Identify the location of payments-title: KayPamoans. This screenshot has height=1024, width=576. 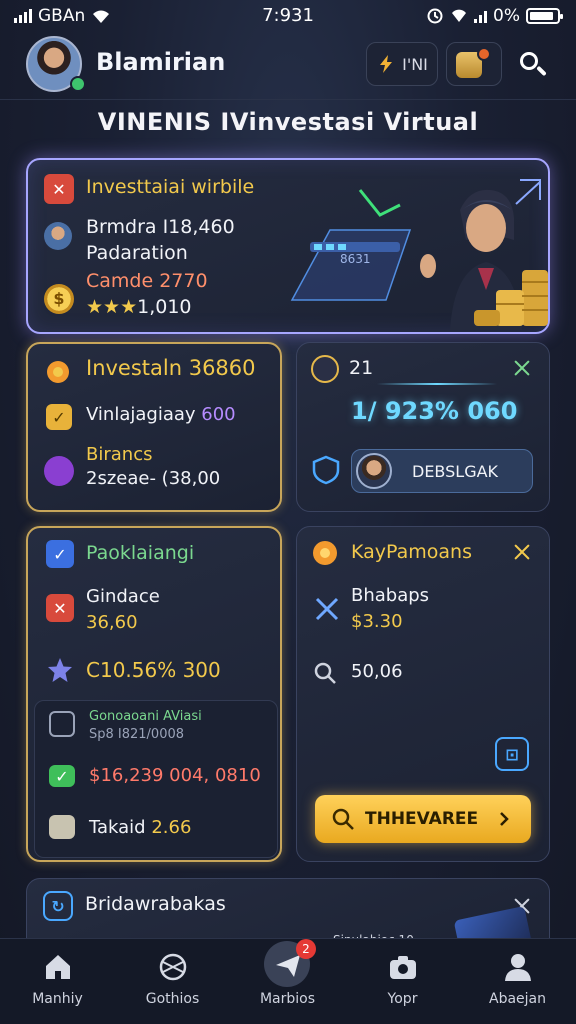
(411, 552).